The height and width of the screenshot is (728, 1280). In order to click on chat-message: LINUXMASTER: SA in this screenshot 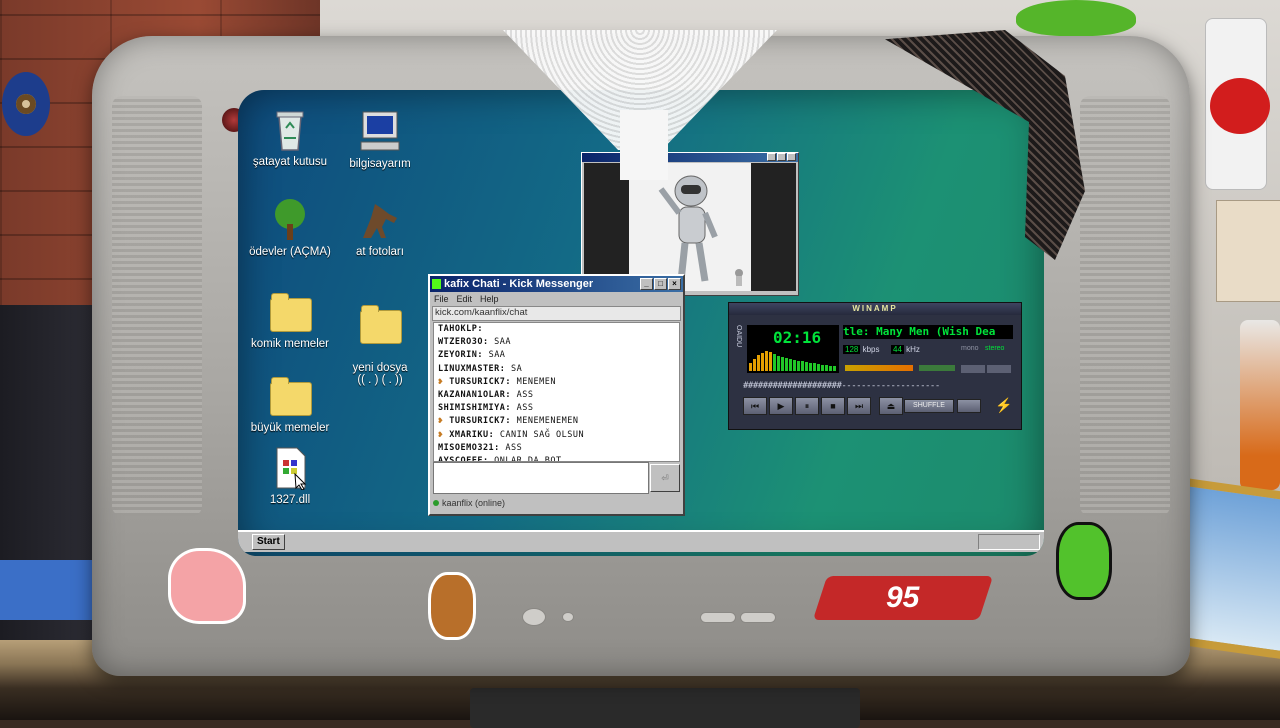, I will do `click(556, 369)`.